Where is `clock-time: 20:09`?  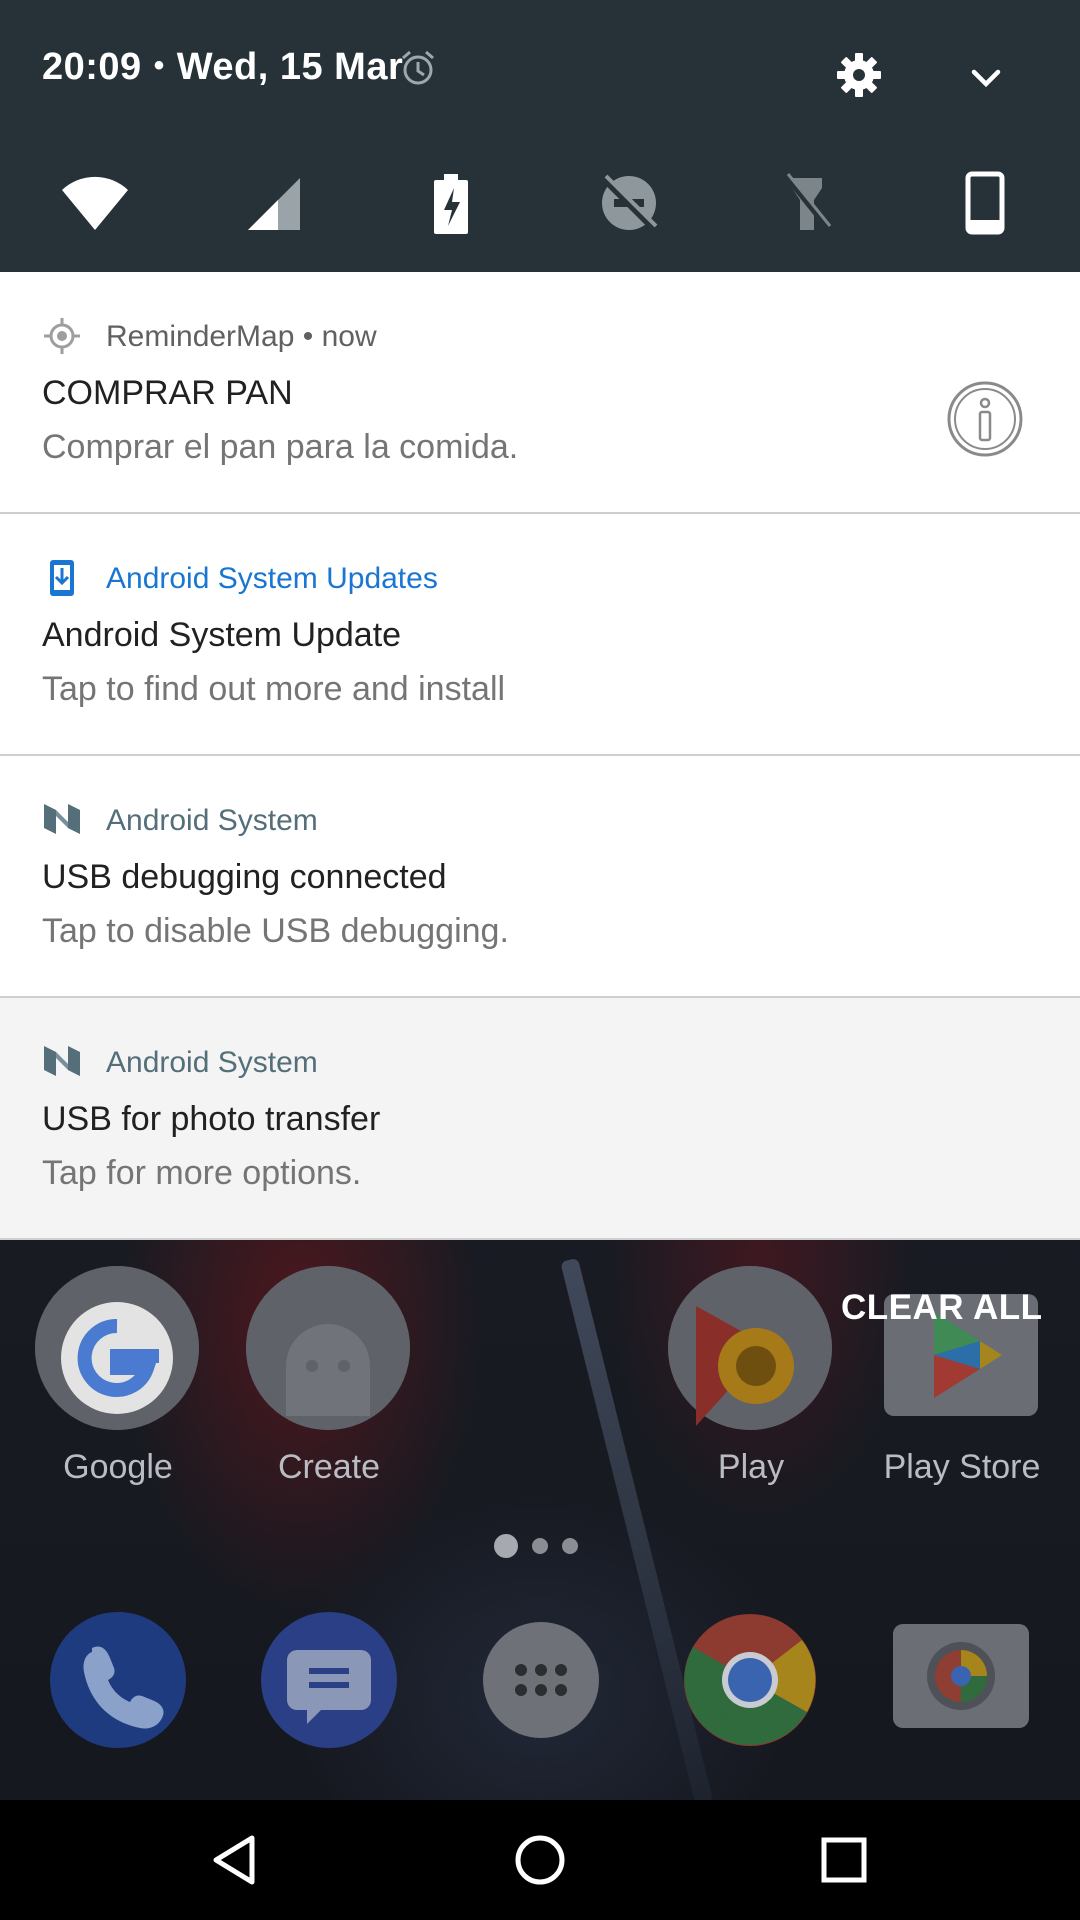 clock-time: 20:09 is located at coordinates (92, 67).